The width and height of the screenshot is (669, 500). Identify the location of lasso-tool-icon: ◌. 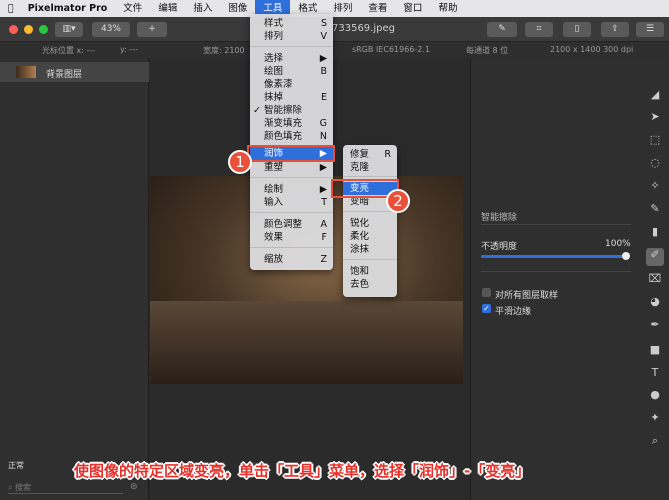
(655, 163).